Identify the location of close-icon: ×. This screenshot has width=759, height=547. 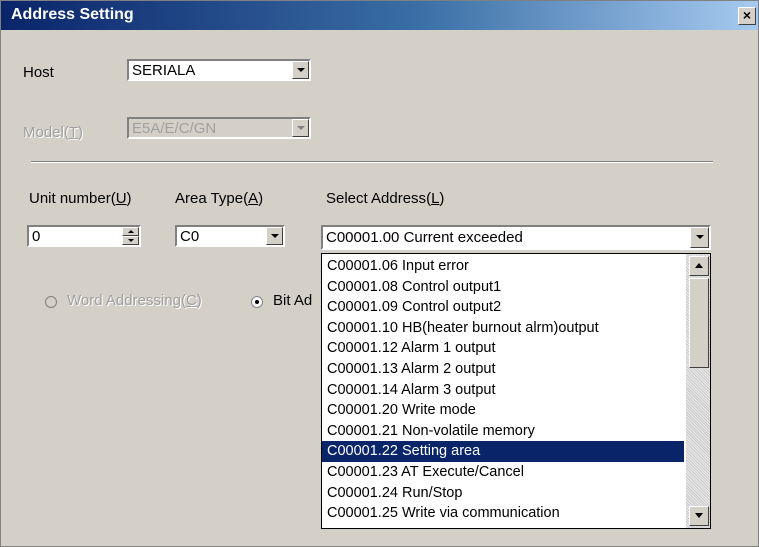
(747, 15).